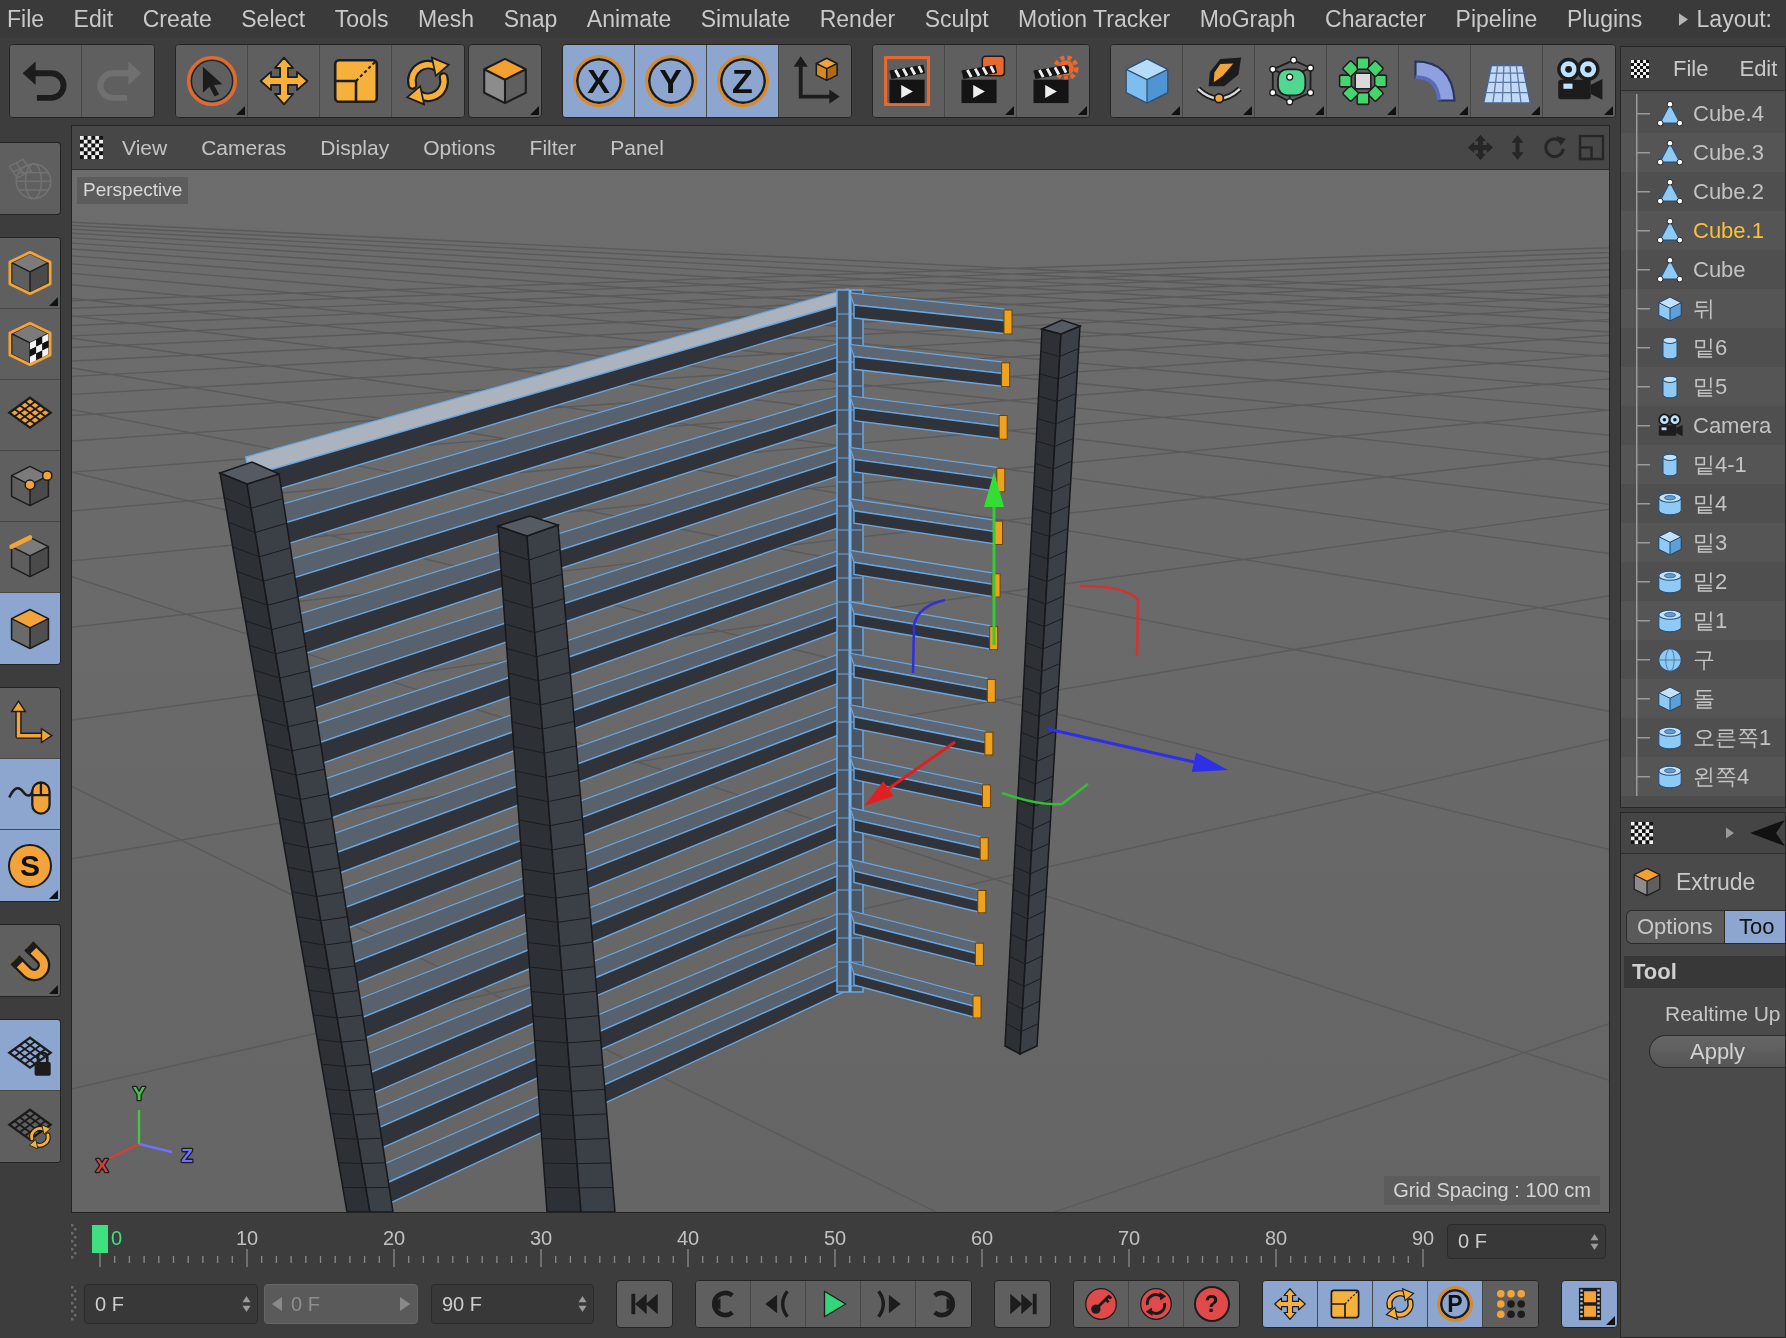 Image resolution: width=1786 pixels, height=1338 pixels. I want to click on menu-item: View, so click(145, 147).